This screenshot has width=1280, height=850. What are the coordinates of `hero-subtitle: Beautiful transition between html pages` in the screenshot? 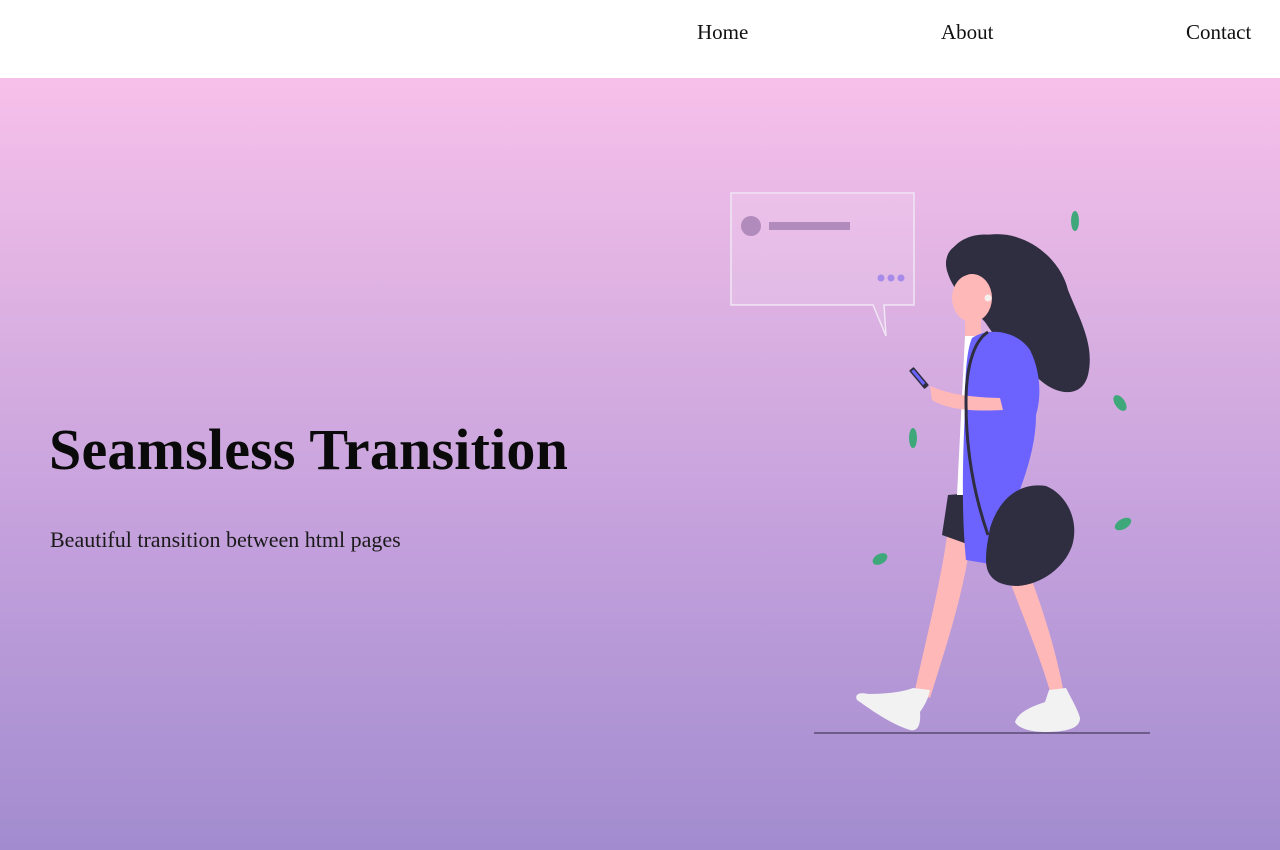 It's located at (225, 539).